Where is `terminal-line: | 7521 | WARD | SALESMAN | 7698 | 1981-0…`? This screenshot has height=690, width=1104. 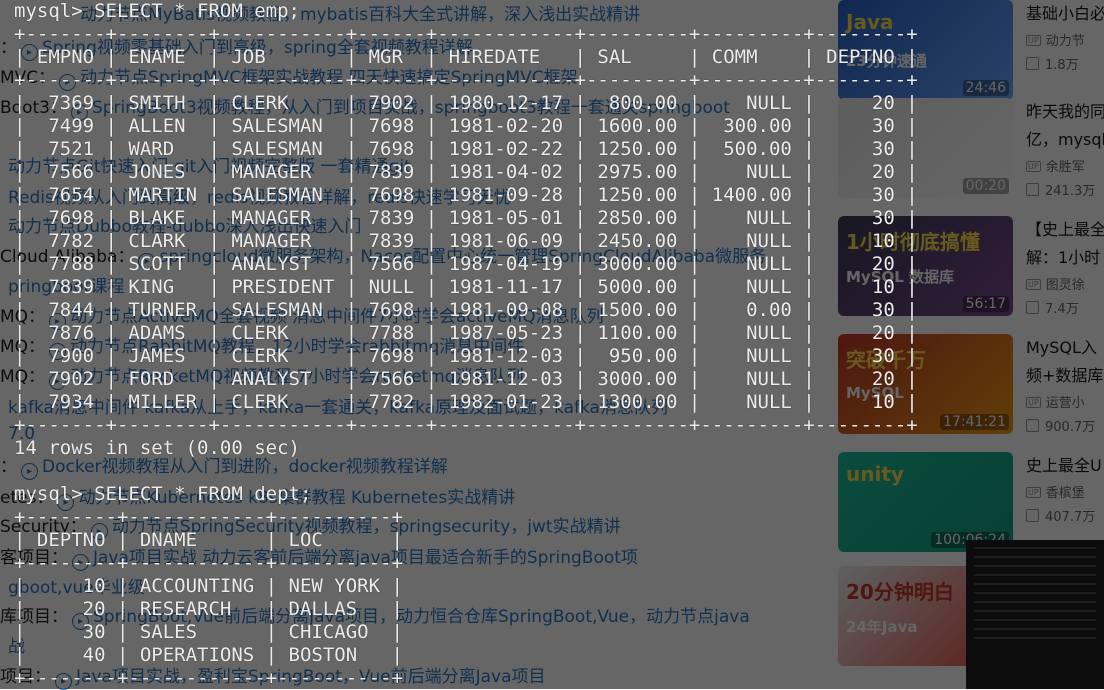 terminal-line: | 7521 | WARD | SALESMAN | 7698 | 1981-0… is located at coordinates (466, 149).